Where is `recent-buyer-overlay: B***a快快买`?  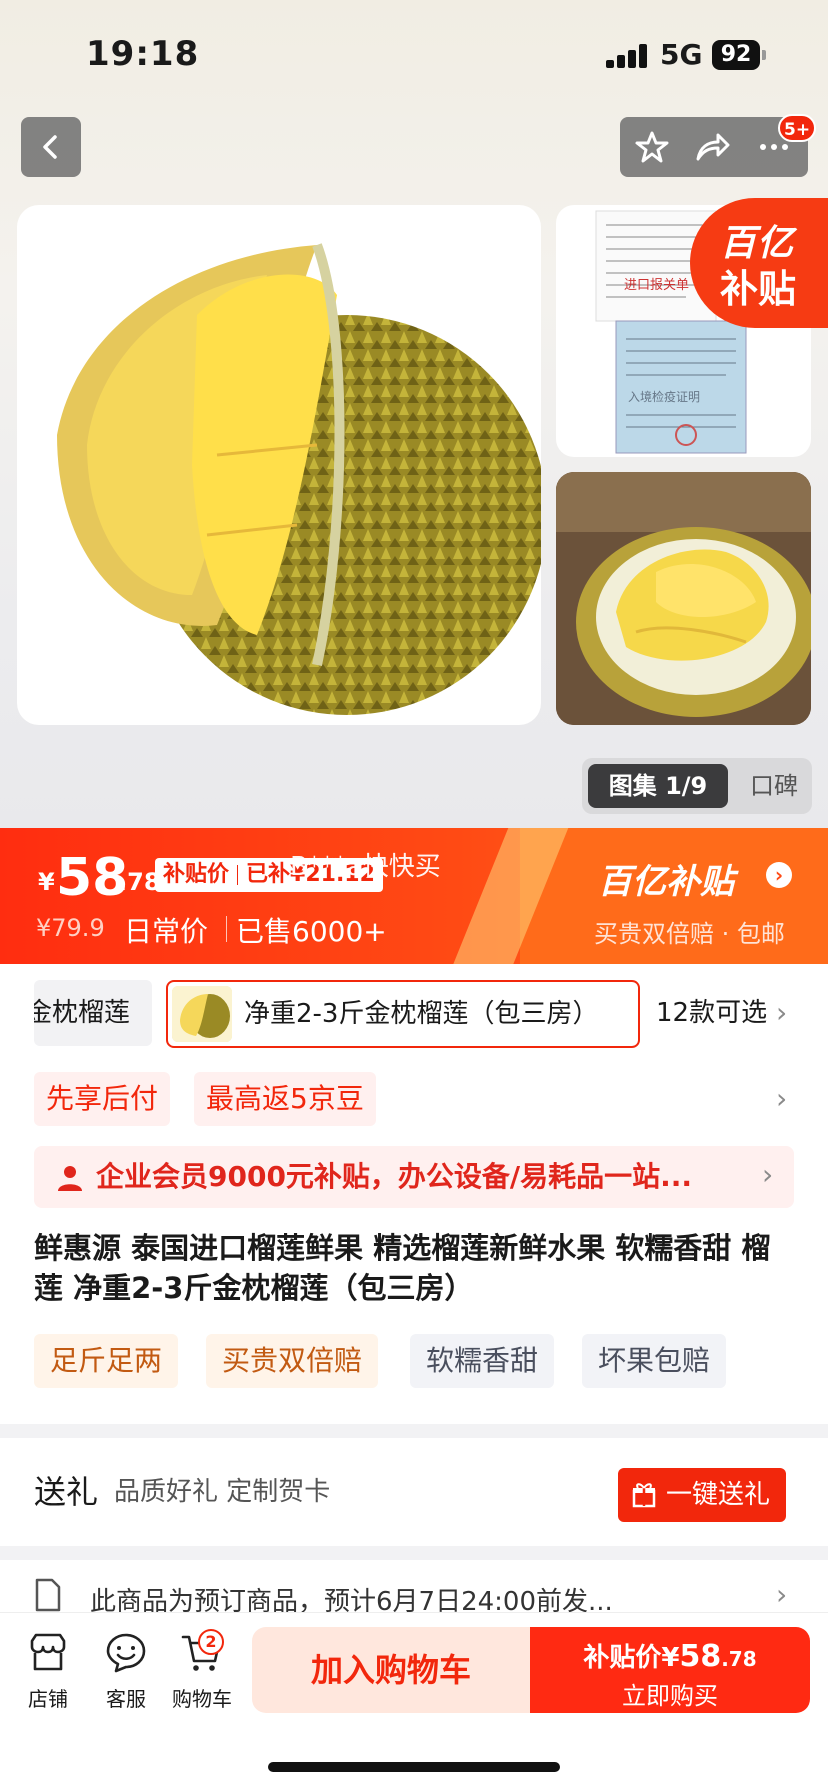 recent-buyer-overlay: B***a快快买 is located at coordinates (365, 867).